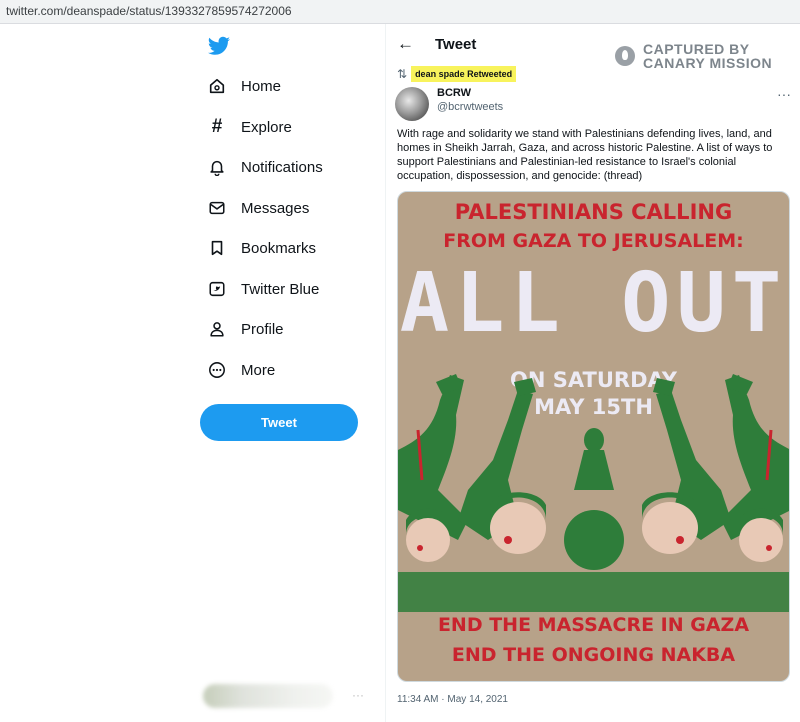  What do you see at coordinates (217, 167) in the screenshot?
I see `bell-icon` at bounding box center [217, 167].